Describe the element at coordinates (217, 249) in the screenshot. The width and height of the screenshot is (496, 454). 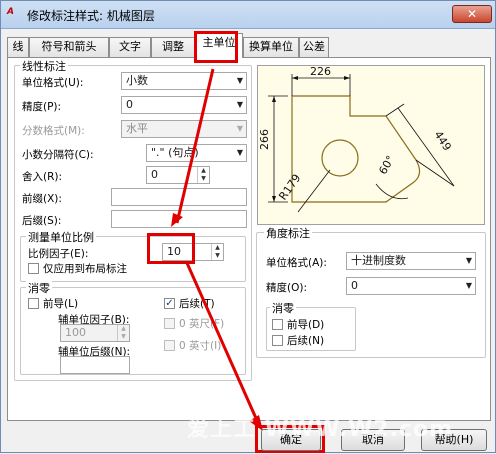
I see `annotation-arrows` at that location.